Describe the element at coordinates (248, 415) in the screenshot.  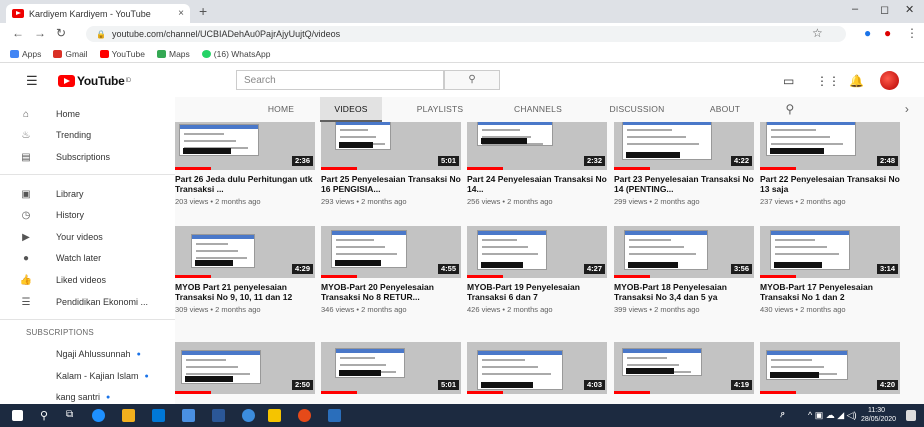
I see `app-circle-icon` at that location.